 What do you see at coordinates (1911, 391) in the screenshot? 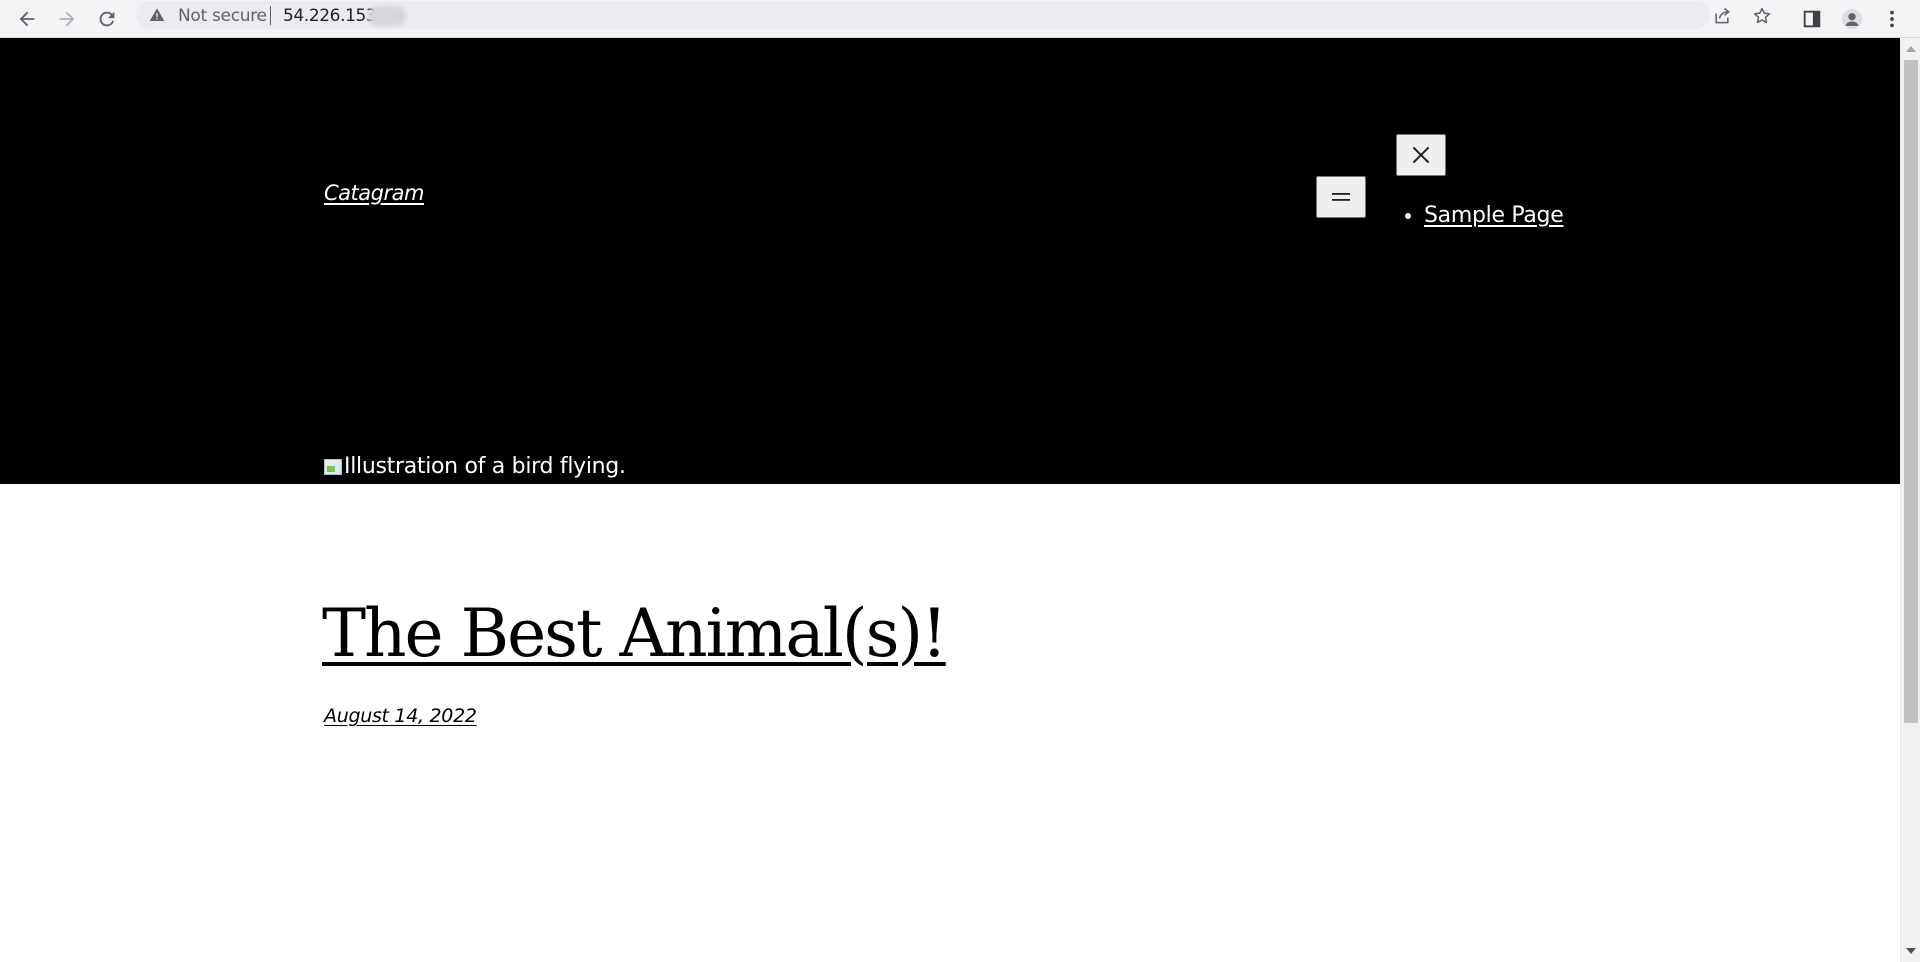
I see `scrollbar-thumb` at bounding box center [1911, 391].